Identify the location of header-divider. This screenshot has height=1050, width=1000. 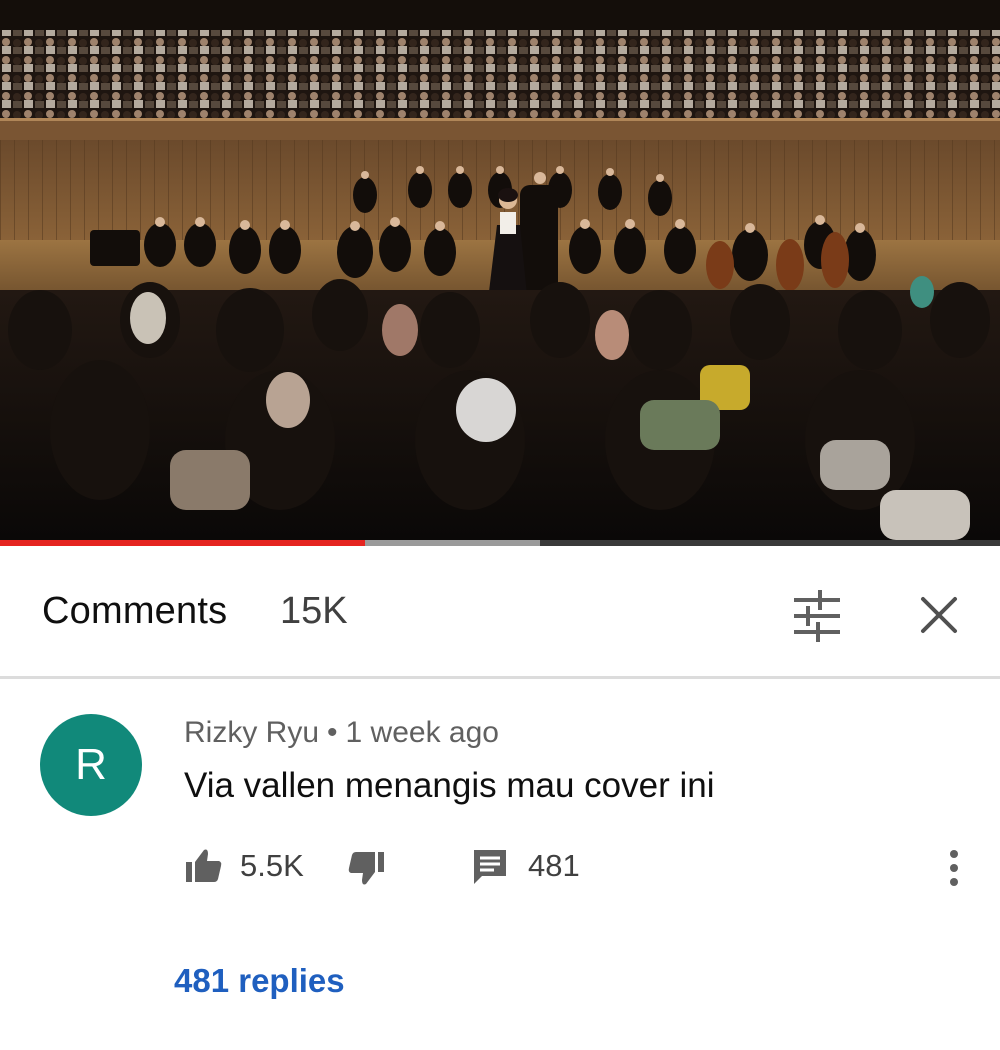
(500, 677).